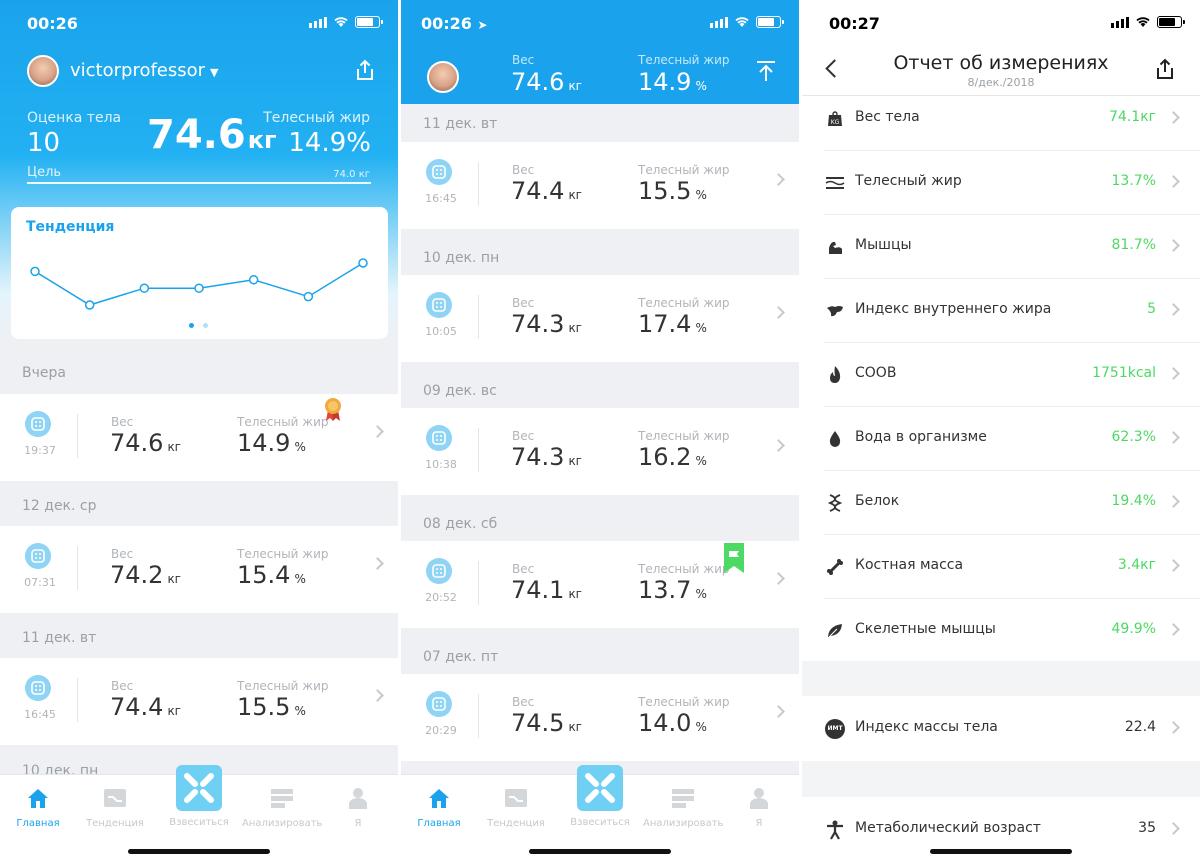 The image size is (1200, 862). Describe the element at coordinates (1012, 729) in the screenshot. I see `metric-row-bmi: ИМТ Индекс массы тела 22.4` at that location.